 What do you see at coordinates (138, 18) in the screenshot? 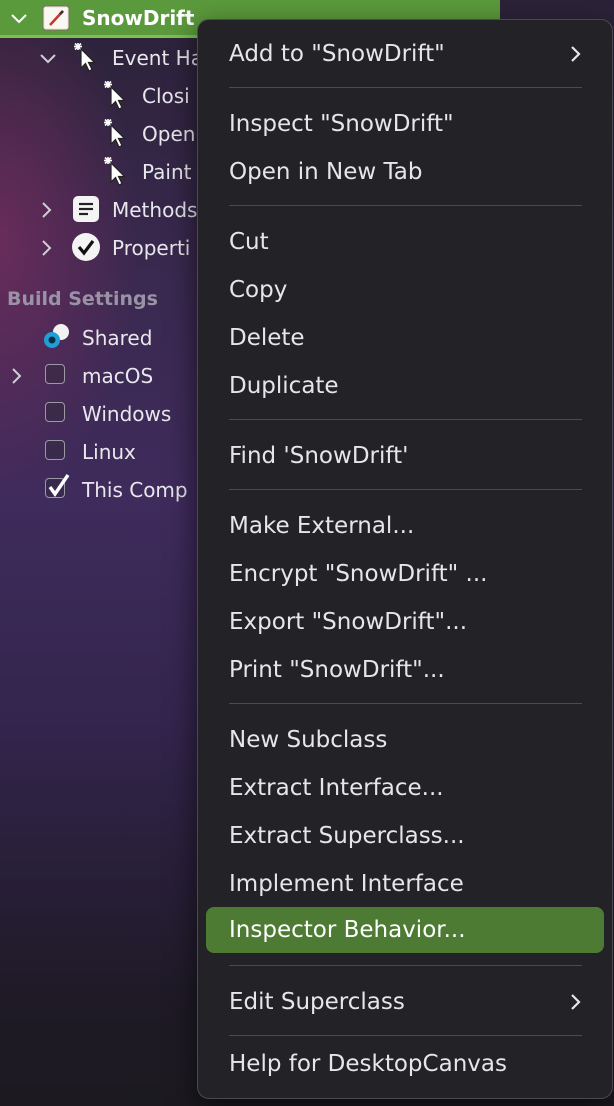
I see `project-name: SnowDrift` at bounding box center [138, 18].